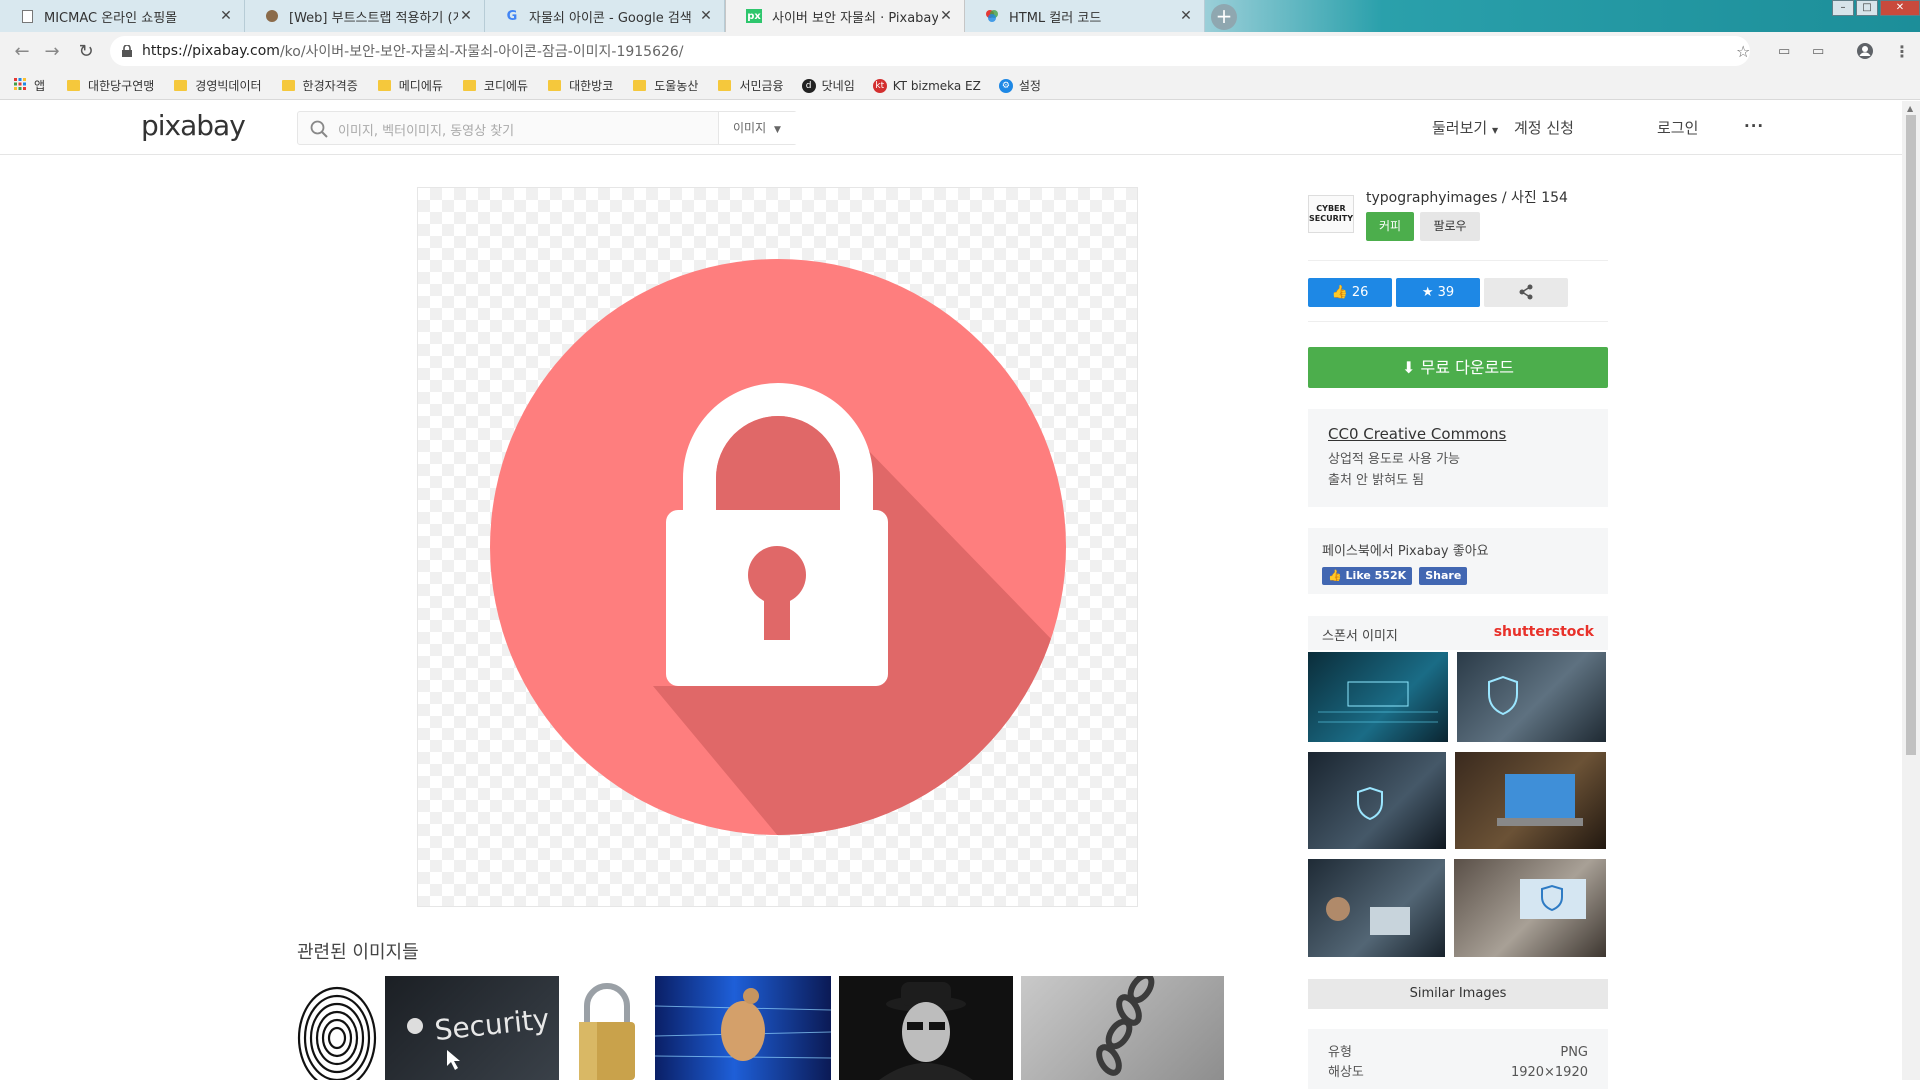  Describe the element at coordinates (1818, 51) in the screenshot. I see `cast-icon: ▭` at that location.